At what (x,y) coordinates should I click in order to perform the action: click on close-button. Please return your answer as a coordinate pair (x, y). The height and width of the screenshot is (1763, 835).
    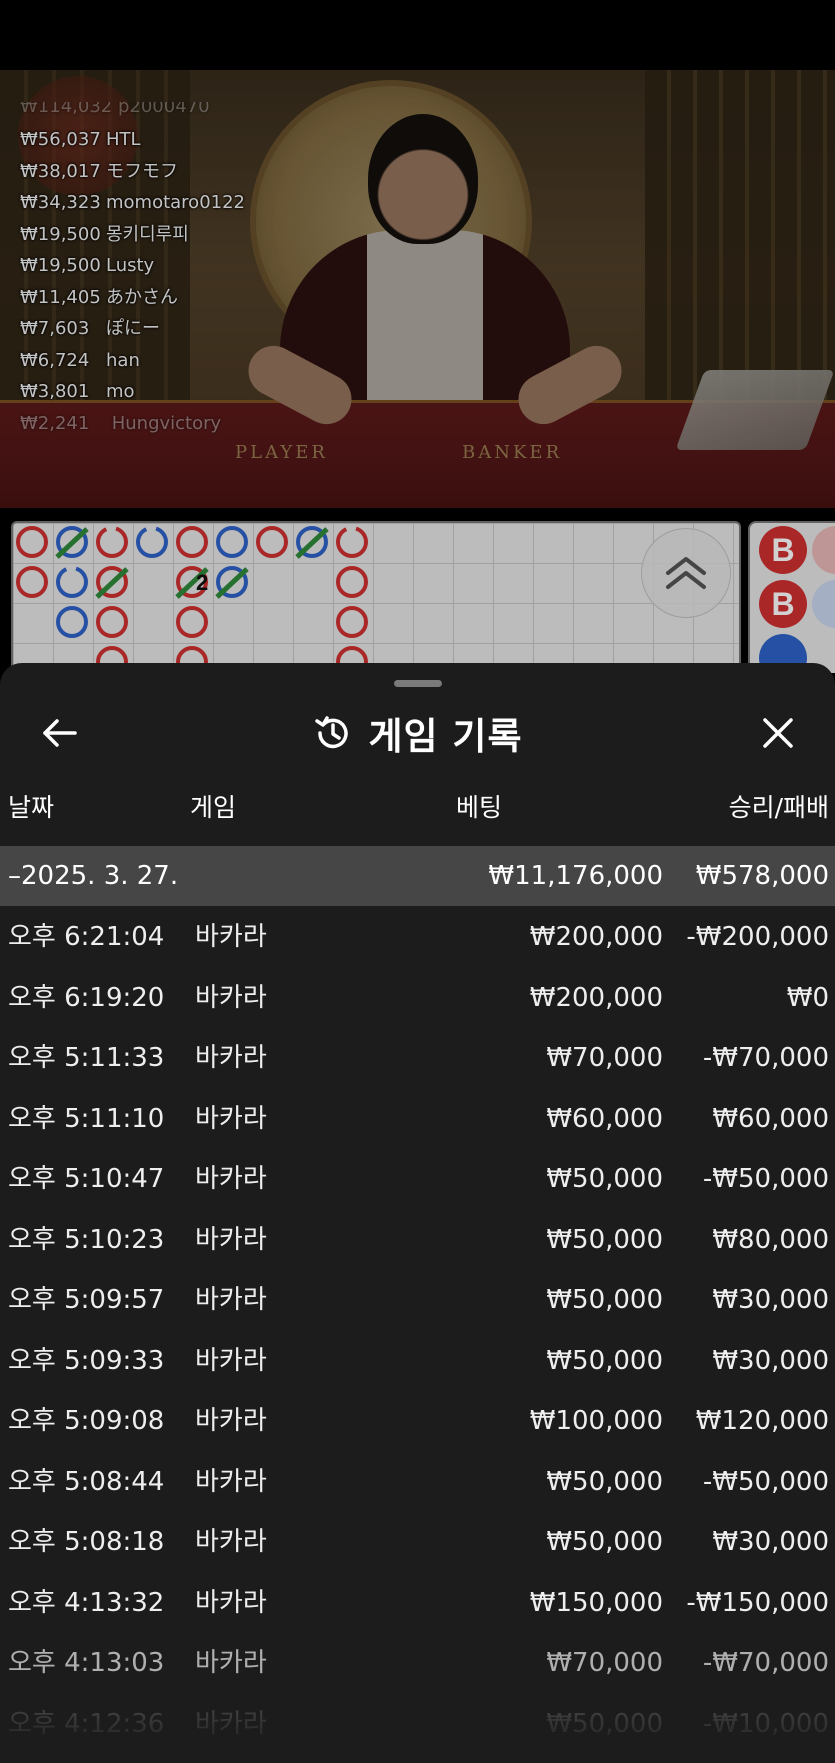
    Looking at the image, I should click on (778, 733).